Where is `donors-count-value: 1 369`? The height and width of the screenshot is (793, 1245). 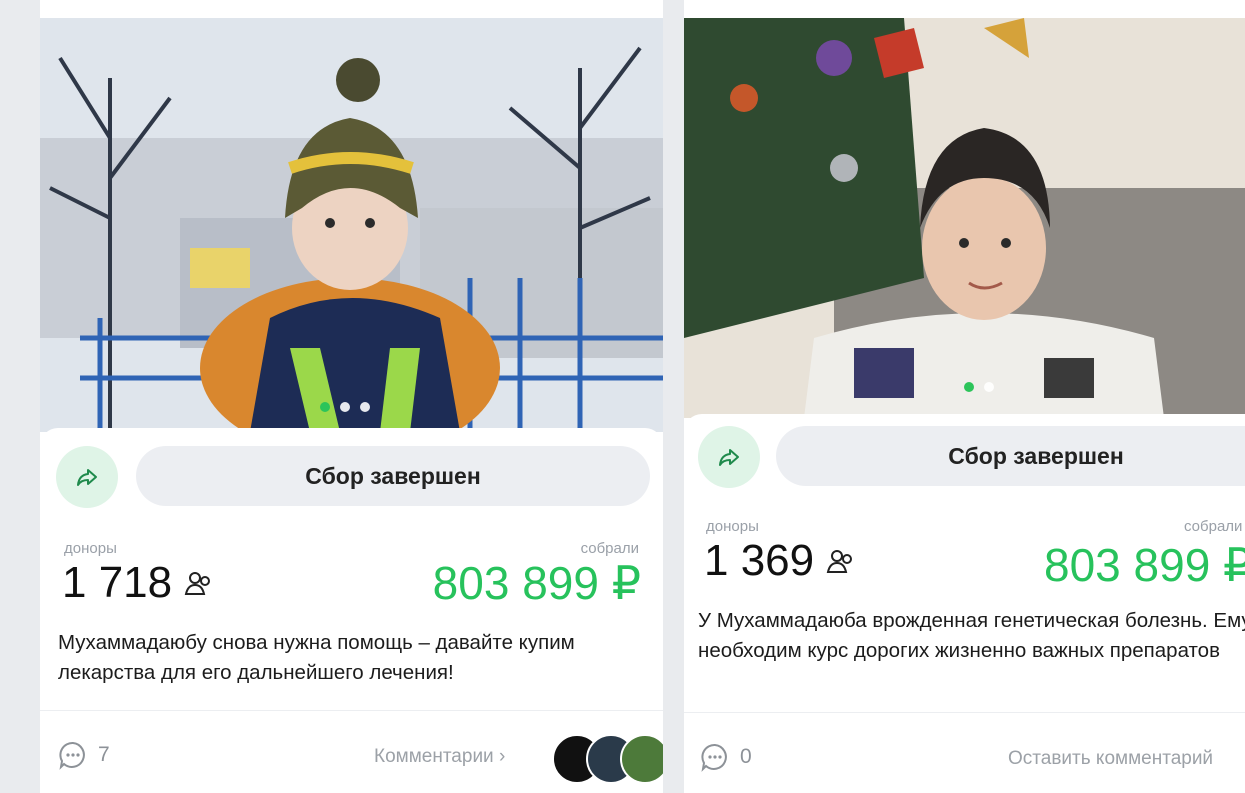 donors-count-value: 1 369 is located at coordinates (759, 560).